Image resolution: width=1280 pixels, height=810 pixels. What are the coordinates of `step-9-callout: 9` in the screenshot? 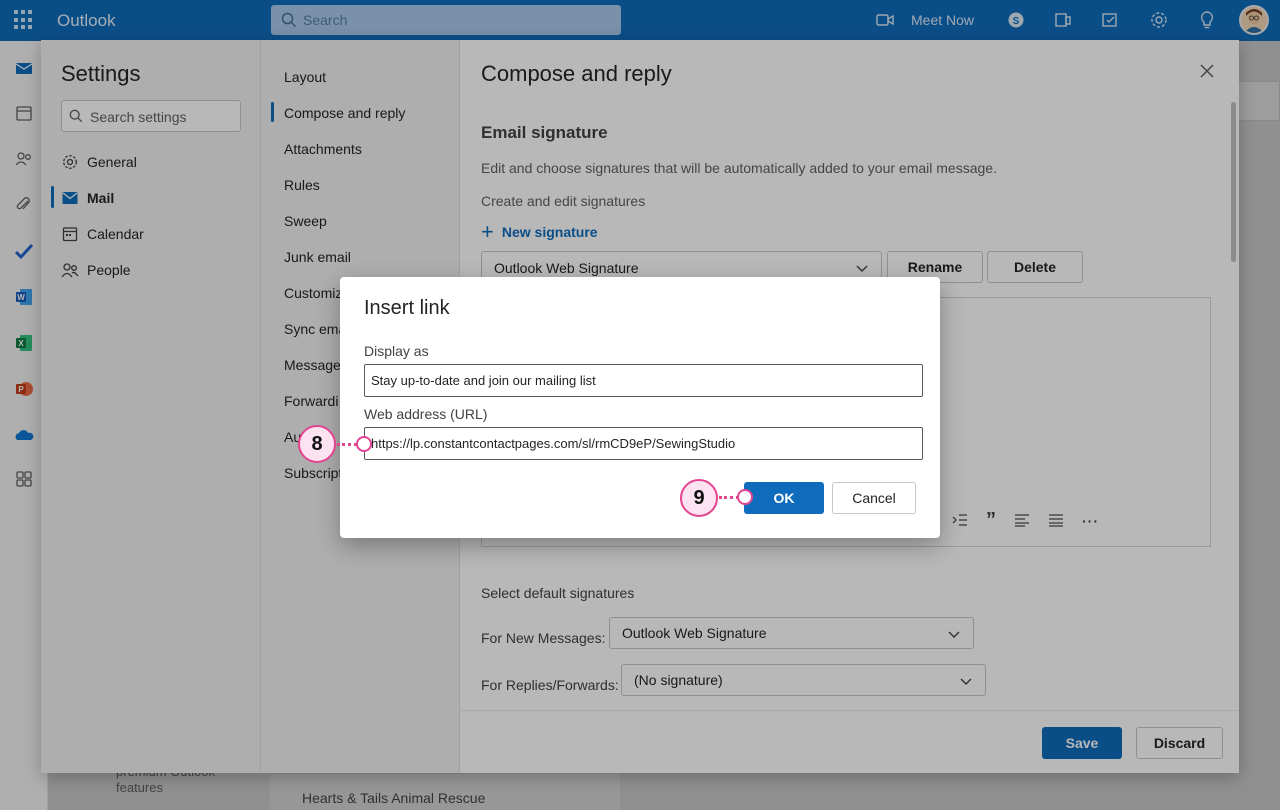 It's located at (699, 498).